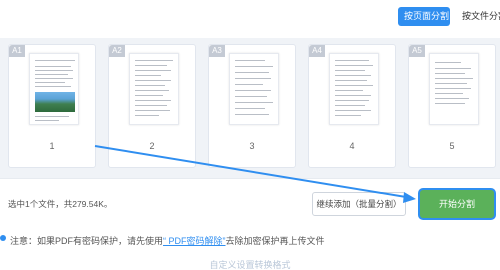 The width and height of the screenshot is (500, 270). I want to click on page-number: 2, so click(152, 146).